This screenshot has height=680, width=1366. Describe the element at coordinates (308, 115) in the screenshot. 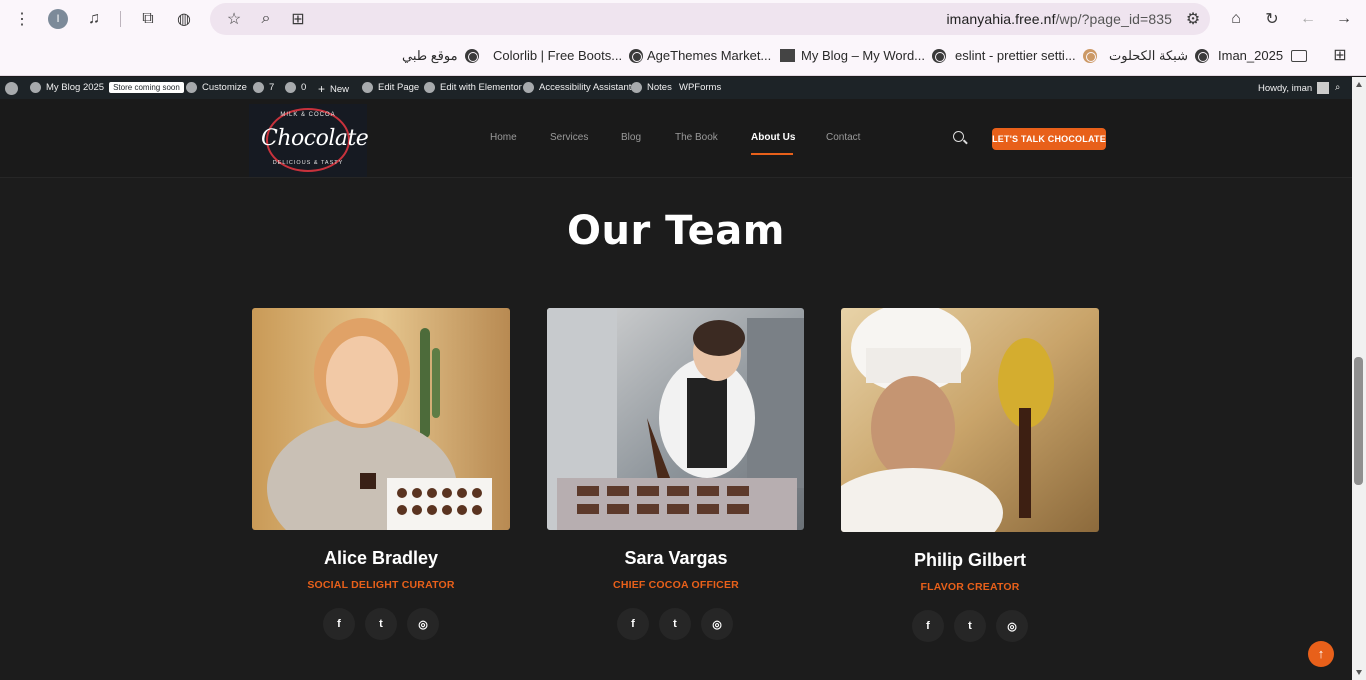

I see `logo-top-text: MILK & COCOA` at that location.